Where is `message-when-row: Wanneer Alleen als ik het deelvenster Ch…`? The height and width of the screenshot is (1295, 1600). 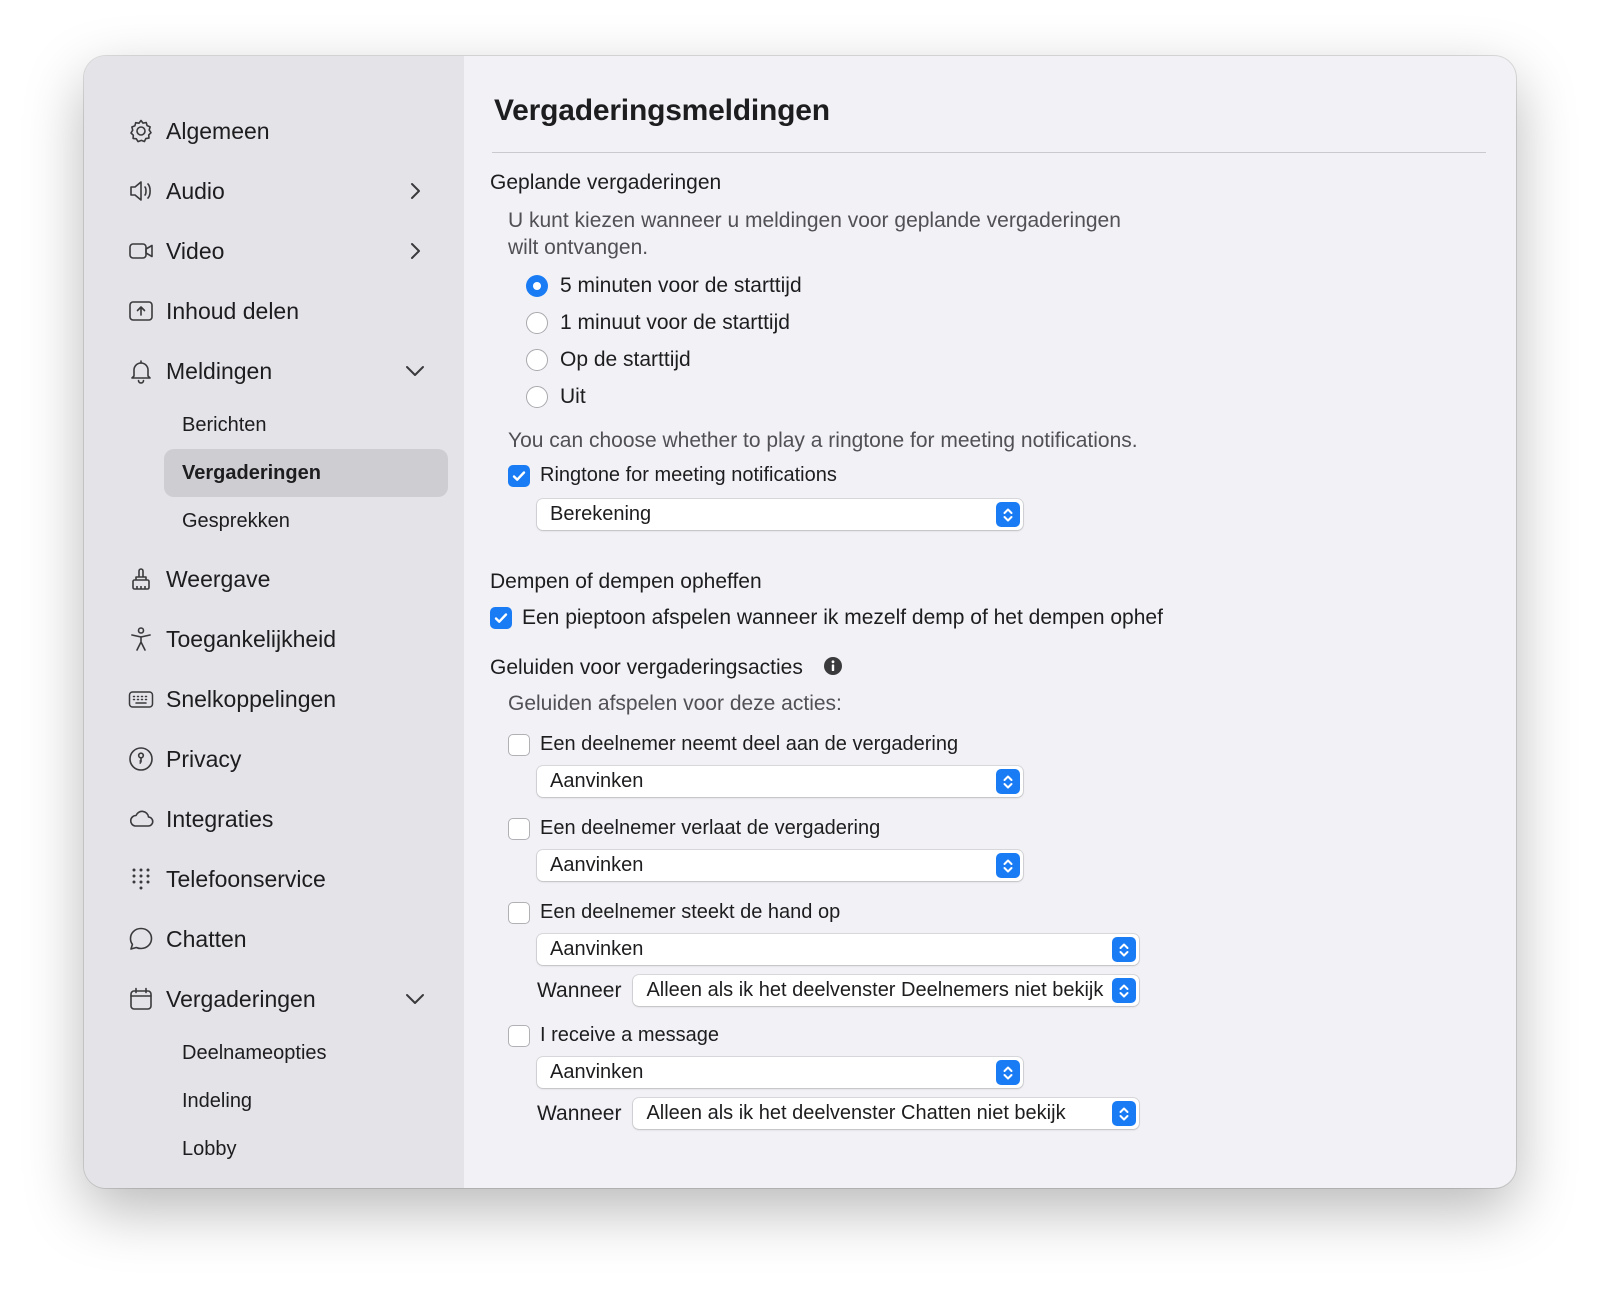
message-when-row: Wanneer Alleen als ik het deelvenster Ch… is located at coordinates (1011, 1113).